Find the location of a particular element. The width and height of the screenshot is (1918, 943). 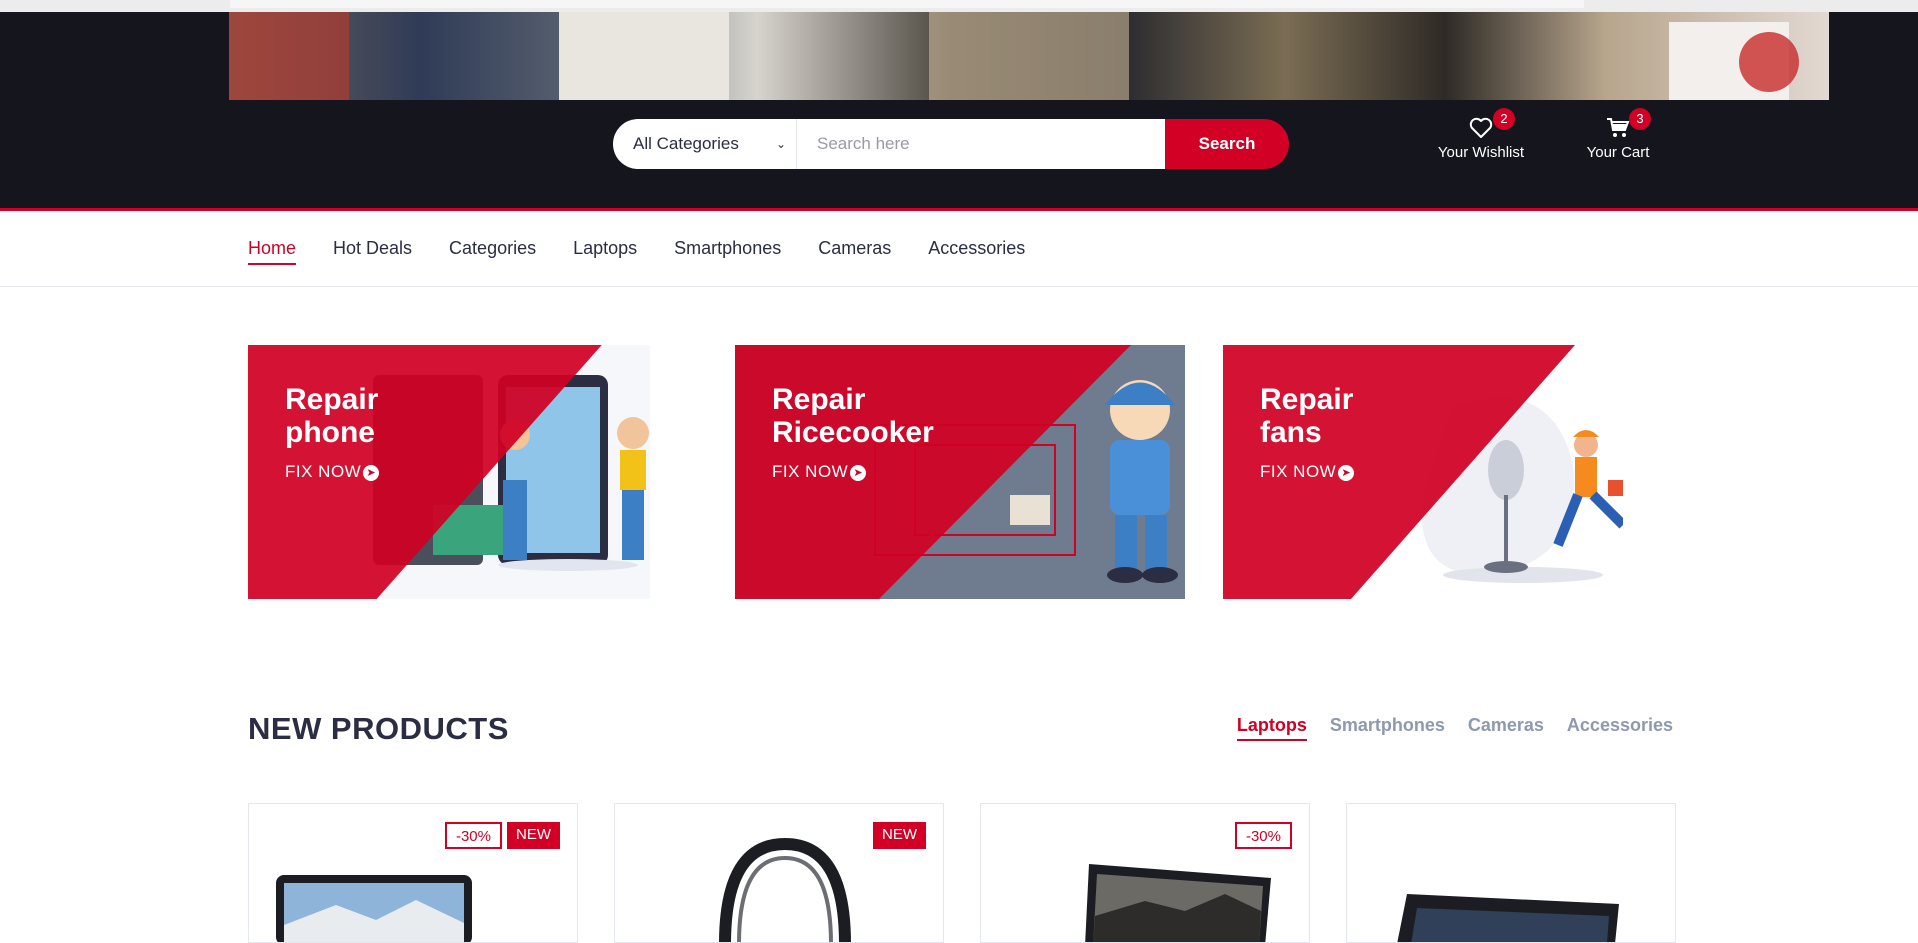

nav-item-accessories: Accessories is located at coordinates (976, 251).